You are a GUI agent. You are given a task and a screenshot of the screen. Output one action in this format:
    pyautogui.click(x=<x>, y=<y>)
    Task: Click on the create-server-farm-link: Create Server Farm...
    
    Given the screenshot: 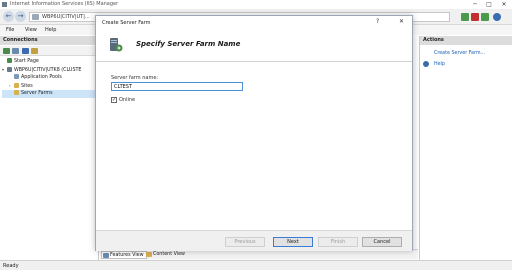 What is the action you would take?
    pyautogui.click(x=459, y=53)
    